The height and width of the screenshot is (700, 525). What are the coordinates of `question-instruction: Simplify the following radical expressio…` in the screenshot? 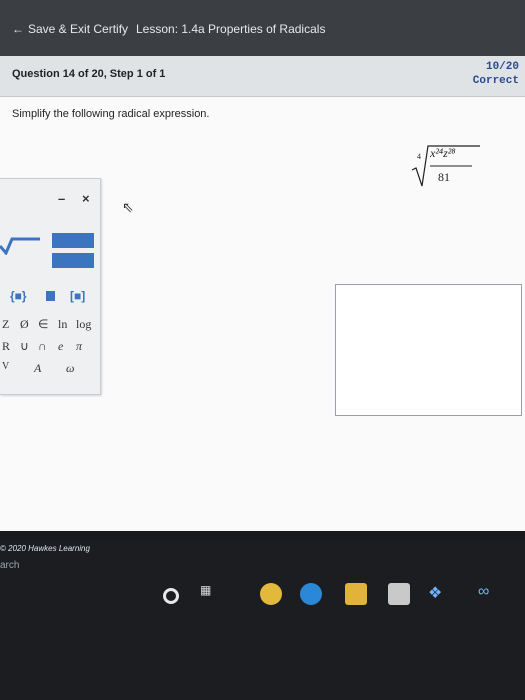 It's located at (111, 114).